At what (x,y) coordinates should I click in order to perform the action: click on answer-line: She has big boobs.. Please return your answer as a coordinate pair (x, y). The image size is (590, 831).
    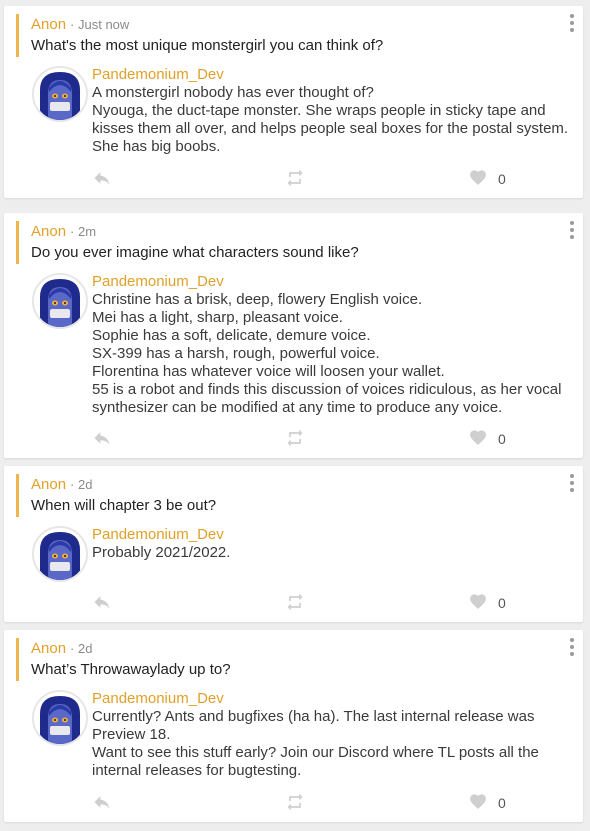
    Looking at the image, I should click on (156, 146).